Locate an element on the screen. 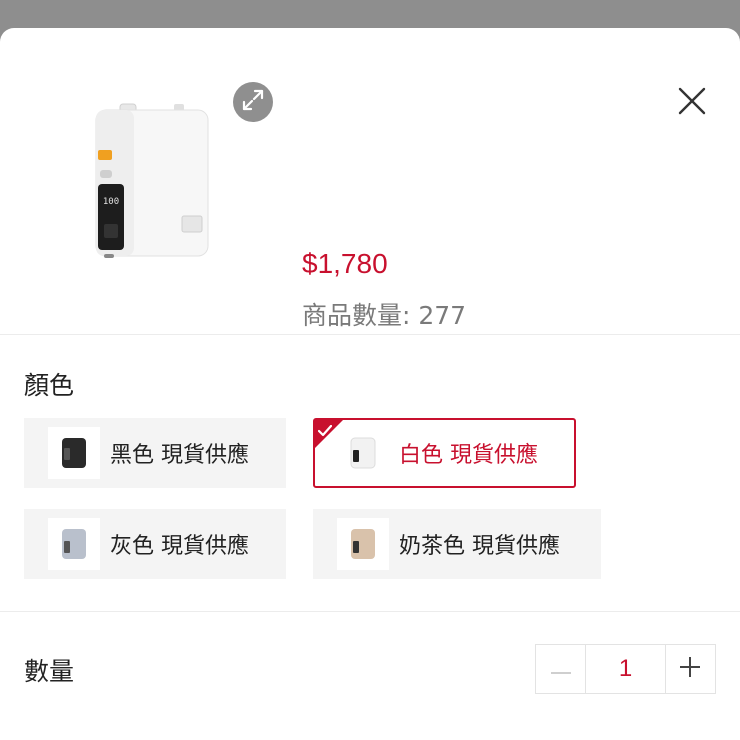 This screenshot has width=740, height=740. close-button is located at coordinates (692, 103).